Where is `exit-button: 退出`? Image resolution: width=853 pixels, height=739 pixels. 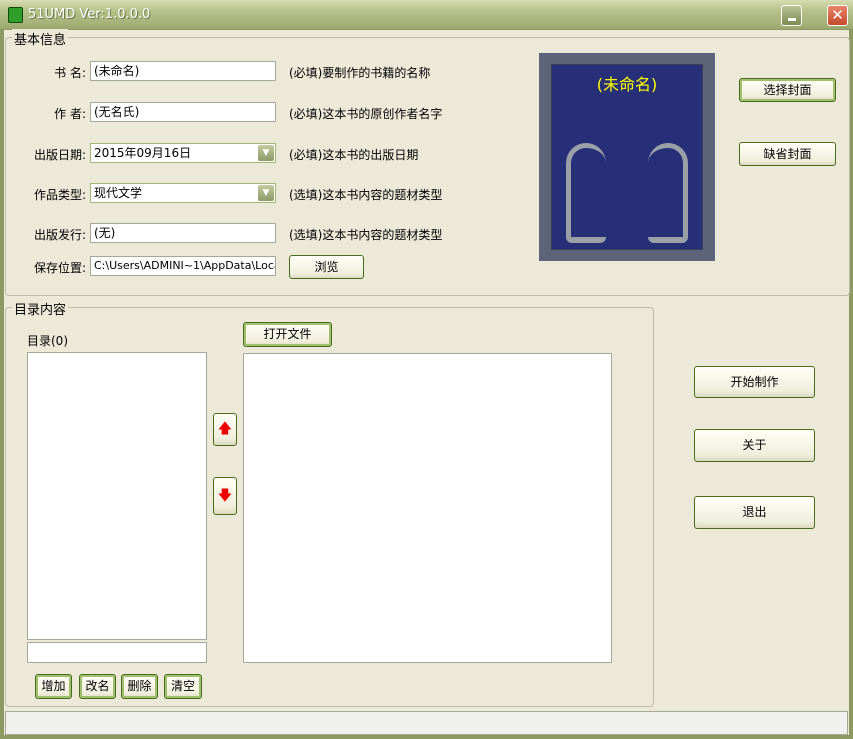 exit-button: 退出 is located at coordinates (754, 512).